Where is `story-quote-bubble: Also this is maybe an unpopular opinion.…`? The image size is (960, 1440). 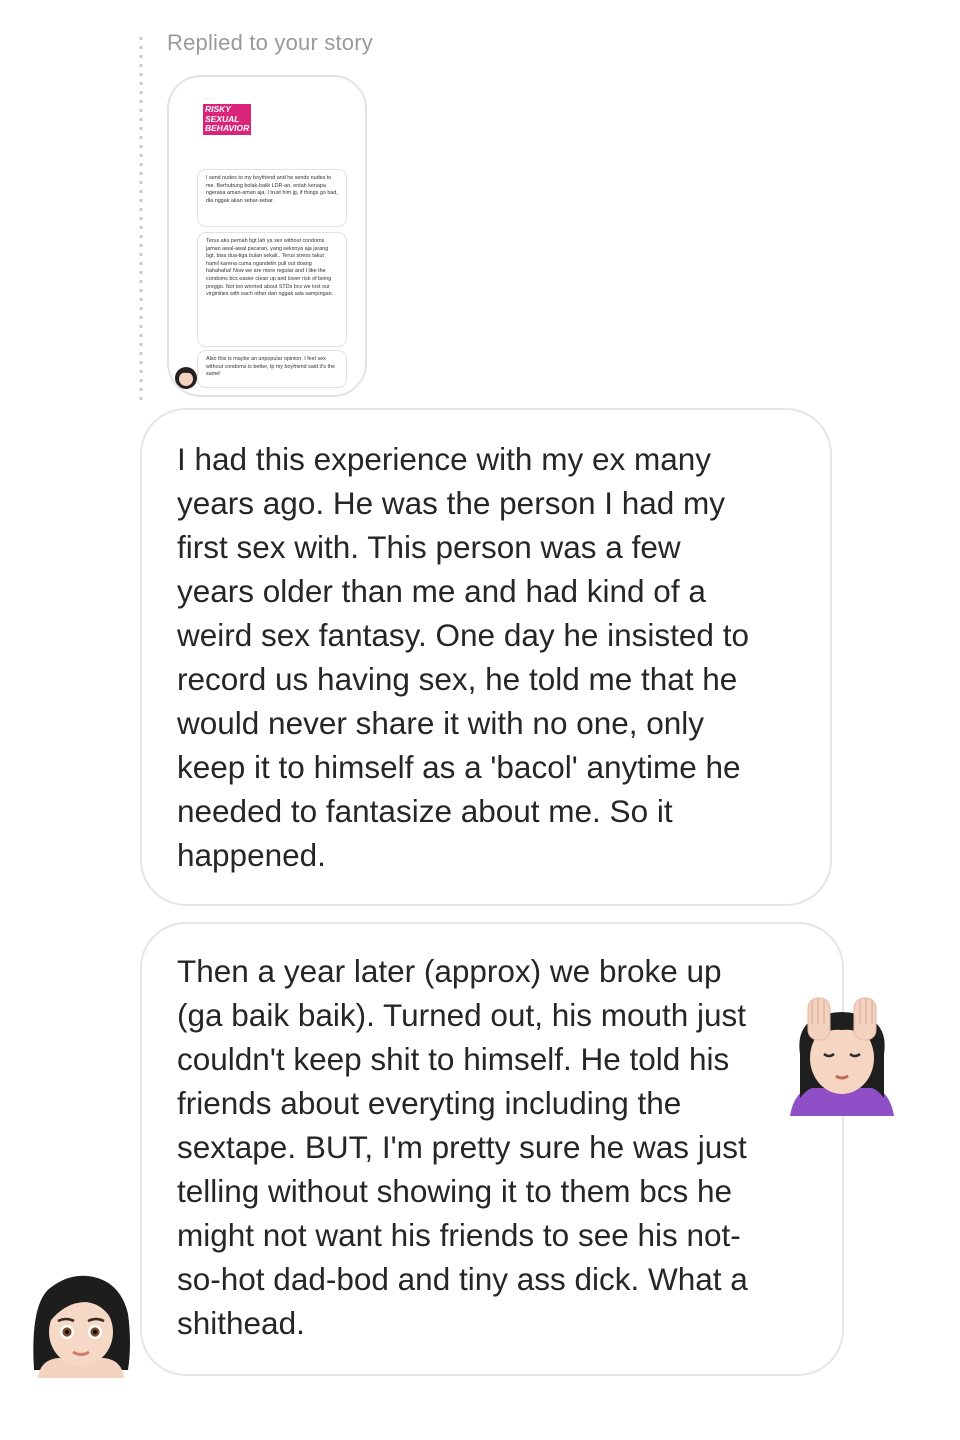 story-quote-bubble: Also this is maybe an unpopular opinion.… is located at coordinates (272, 369).